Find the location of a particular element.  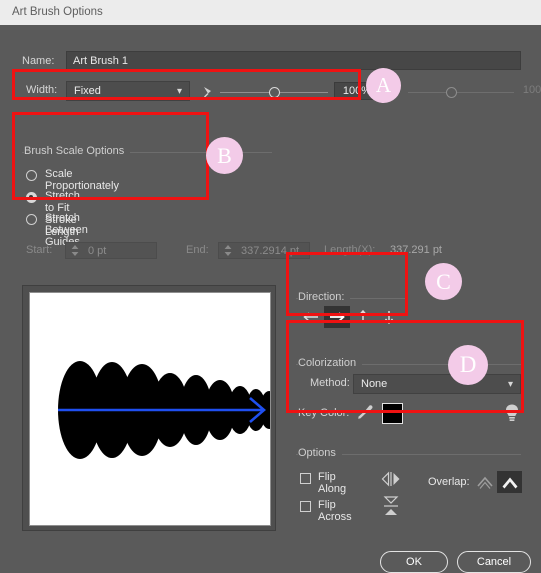

colorization-title: Colorization is located at coordinates (330, 363).